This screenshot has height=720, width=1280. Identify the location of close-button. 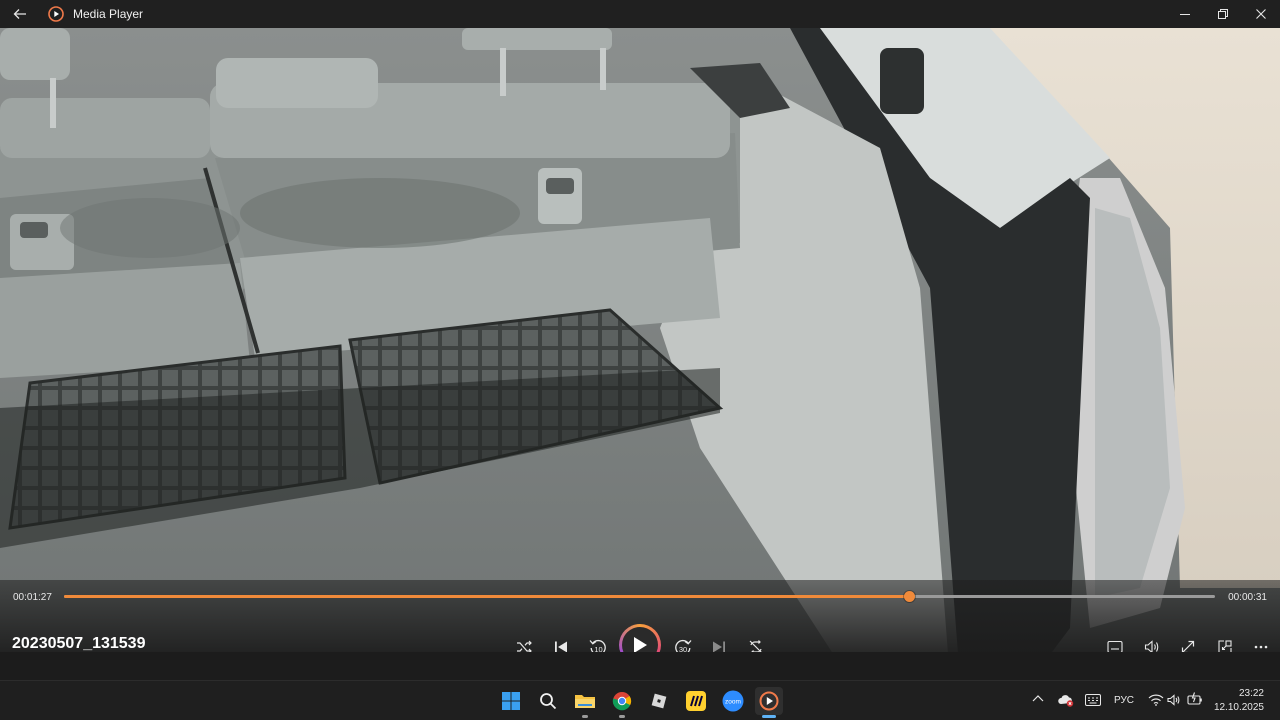
(1261, 14).